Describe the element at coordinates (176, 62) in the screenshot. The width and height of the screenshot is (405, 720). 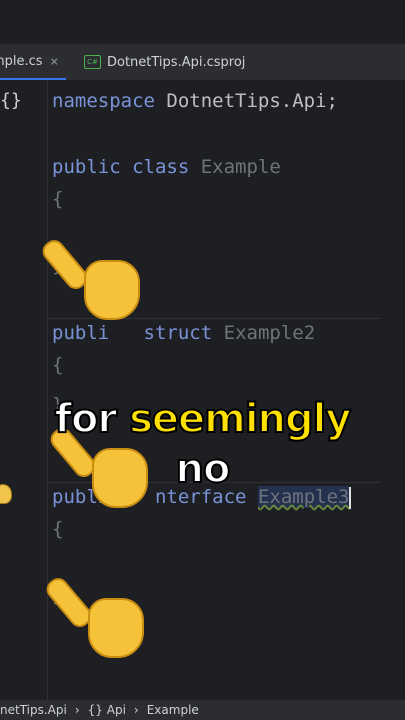
I see `tab-label: DotnetTips.Api.csproj` at that location.